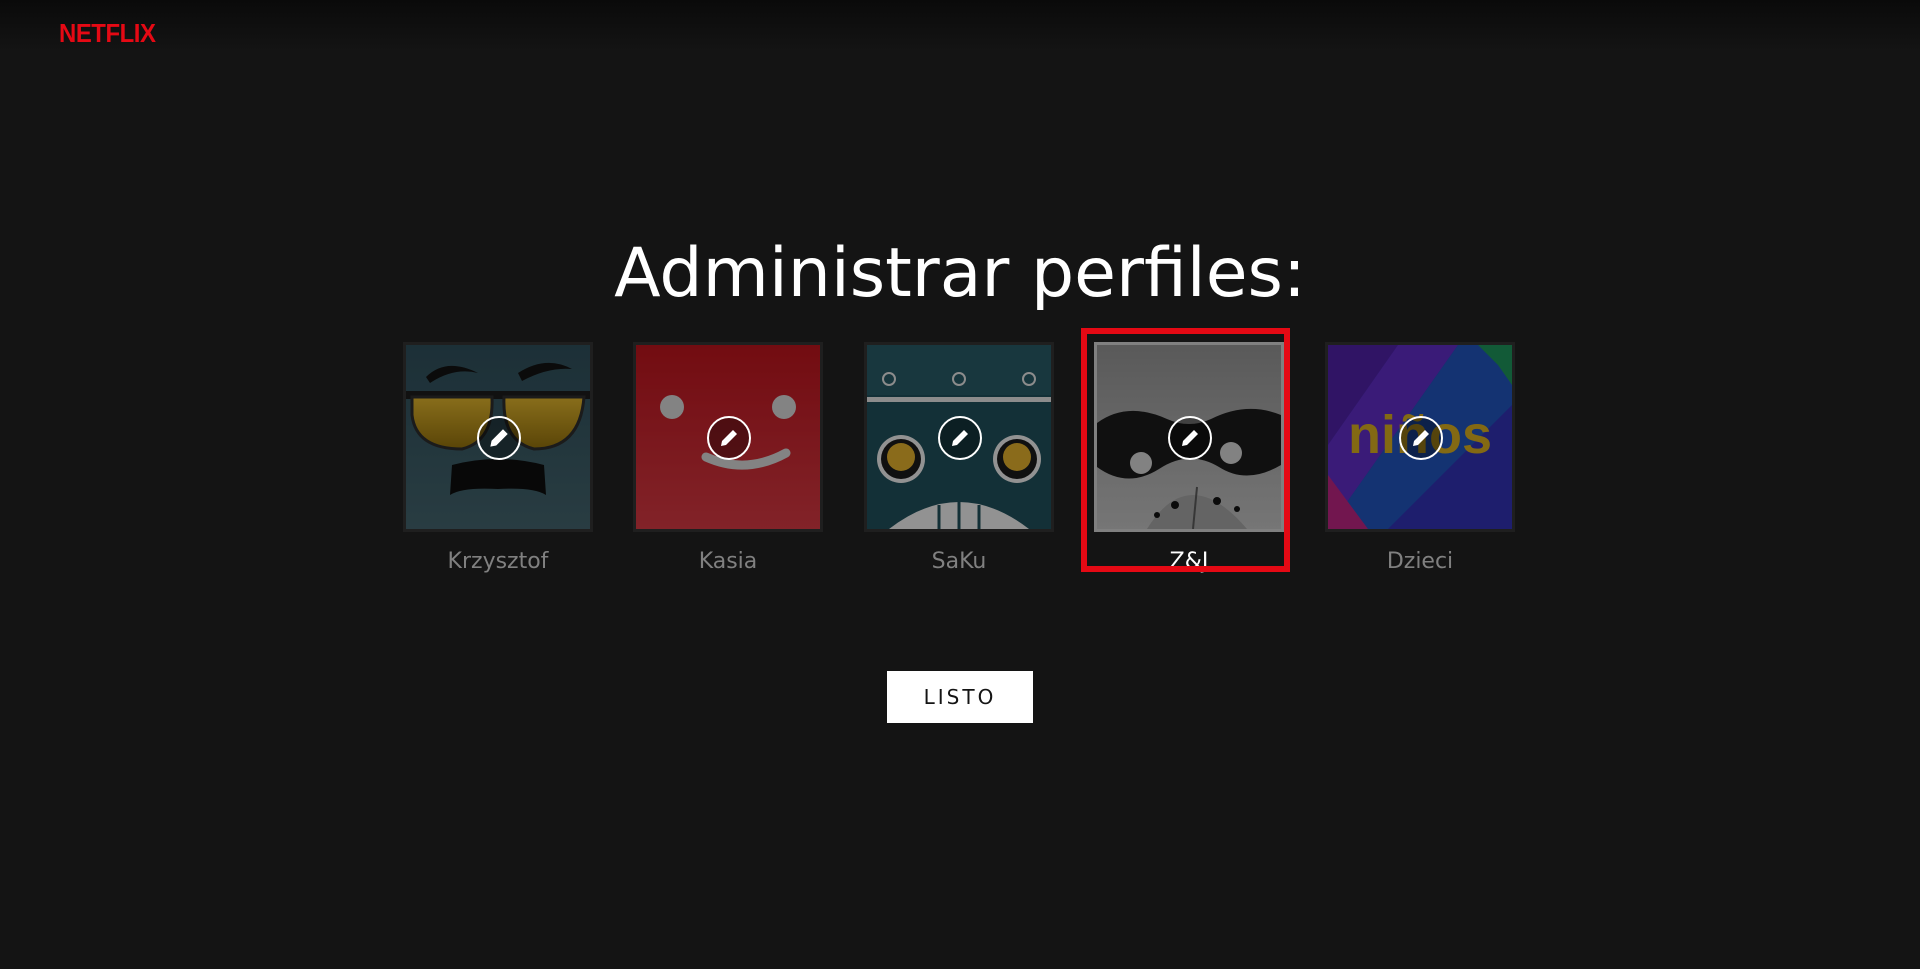 The height and width of the screenshot is (969, 1920). Describe the element at coordinates (960, 697) in the screenshot. I see `done-button: LISTO` at that location.